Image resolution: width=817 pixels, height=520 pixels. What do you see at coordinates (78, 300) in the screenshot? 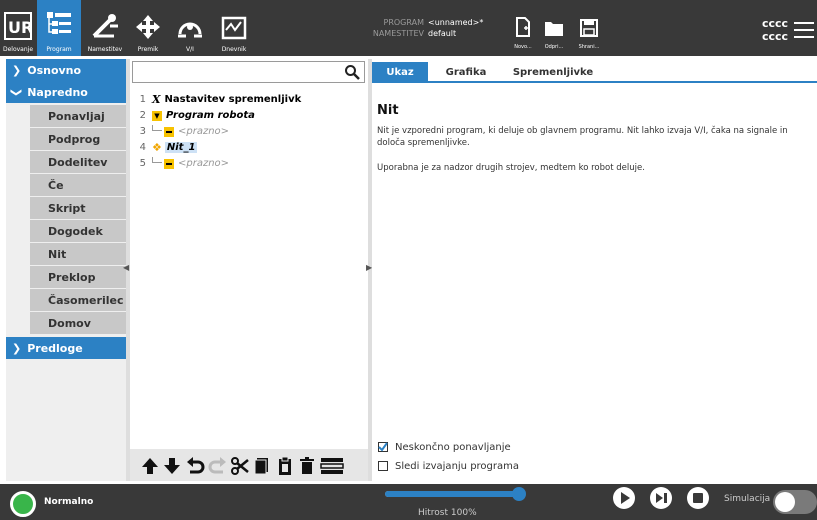
I see `item-casomerilec: Časomerilec` at bounding box center [78, 300].